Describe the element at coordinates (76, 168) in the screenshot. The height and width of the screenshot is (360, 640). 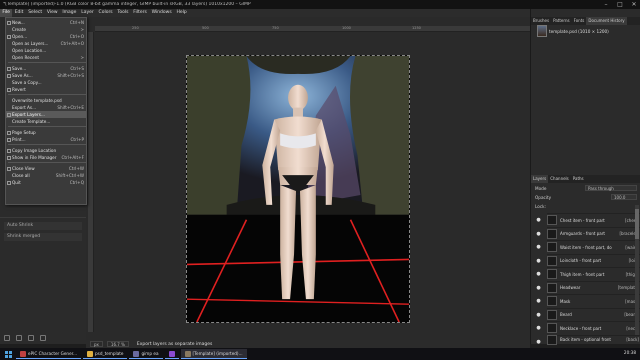
I see `menu-item-shortcut: Ctrl+W` at that location.